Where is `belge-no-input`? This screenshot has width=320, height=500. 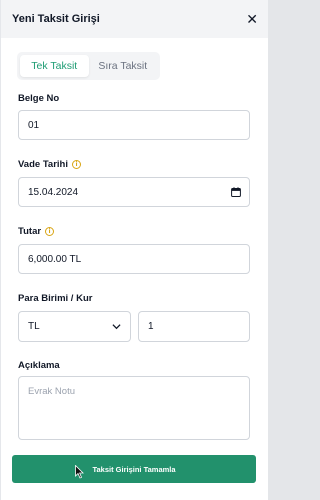 belge-no-input is located at coordinates (134, 125).